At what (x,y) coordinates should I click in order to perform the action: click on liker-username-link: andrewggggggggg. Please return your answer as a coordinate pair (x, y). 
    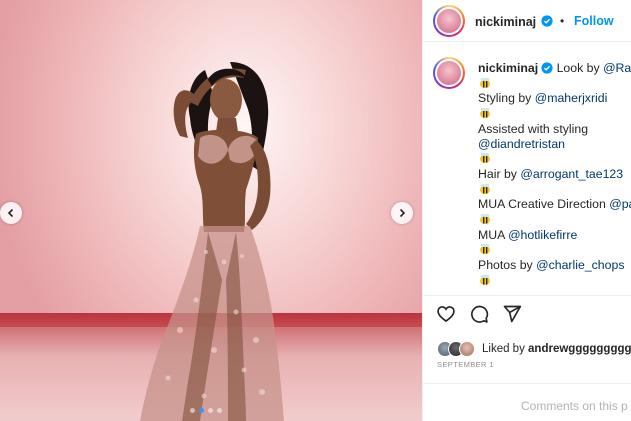
    Looking at the image, I should click on (579, 349).